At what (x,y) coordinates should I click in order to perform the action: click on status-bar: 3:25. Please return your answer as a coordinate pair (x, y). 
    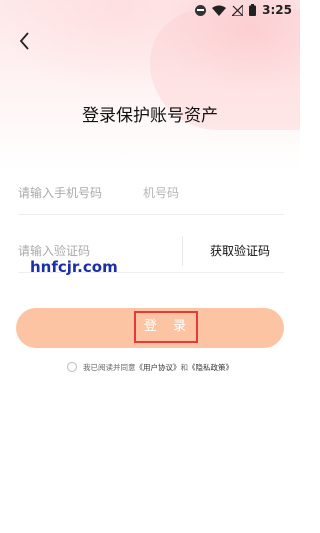
    Looking at the image, I should click on (150, 12).